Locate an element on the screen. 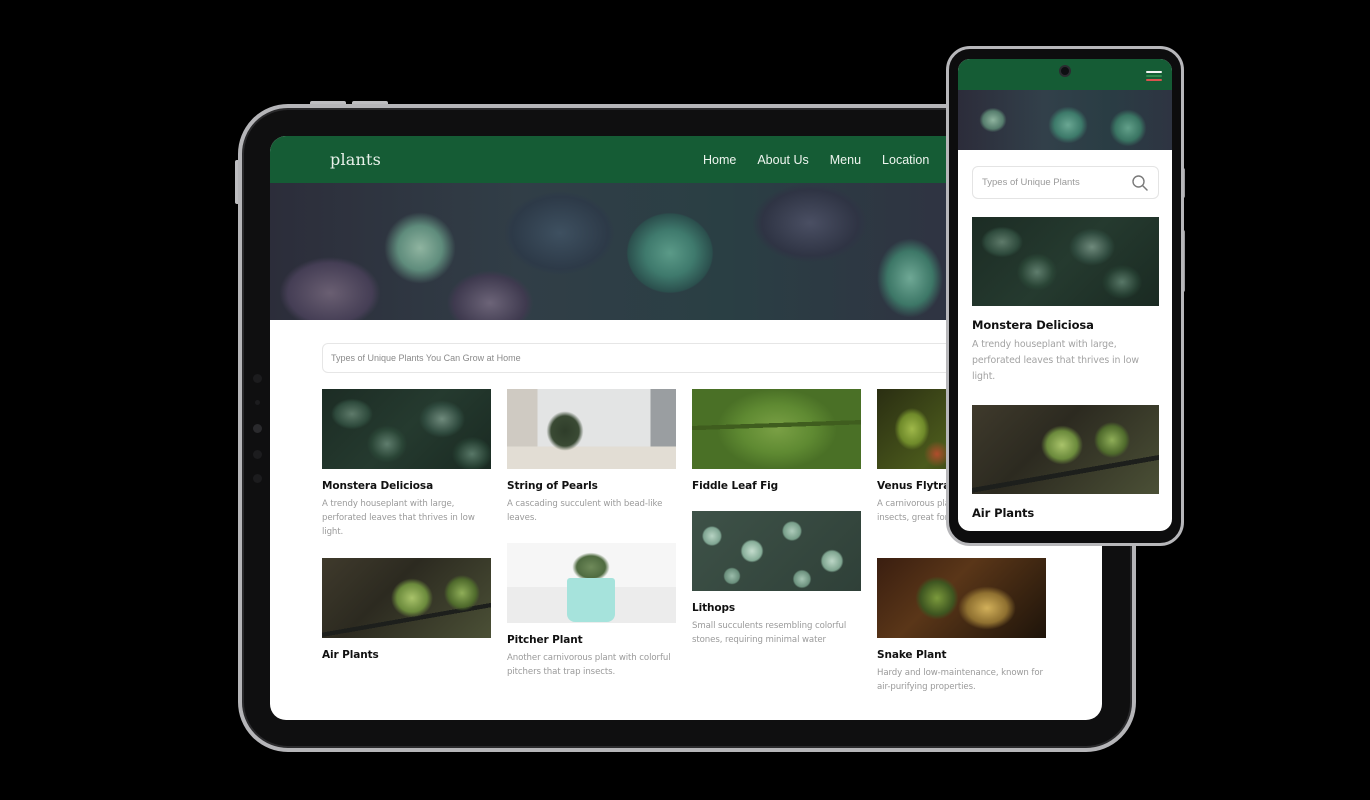  card-title: String of Pearls is located at coordinates (552, 486).